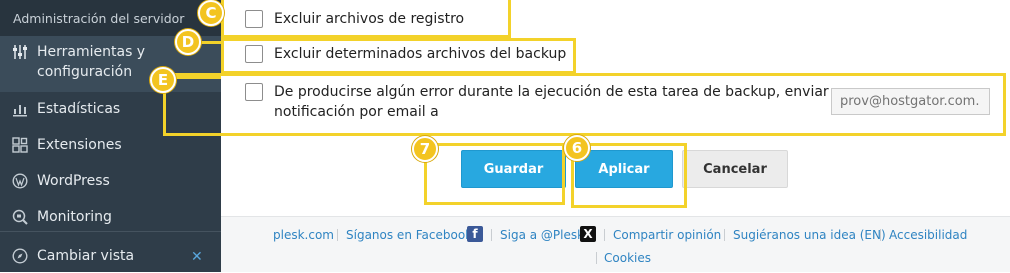 Image resolution: width=1010 pixels, height=273 pixels. What do you see at coordinates (86, 256) in the screenshot?
I see `sidebar-item-label: Cambiar vista` at bounding box center [86, 256].